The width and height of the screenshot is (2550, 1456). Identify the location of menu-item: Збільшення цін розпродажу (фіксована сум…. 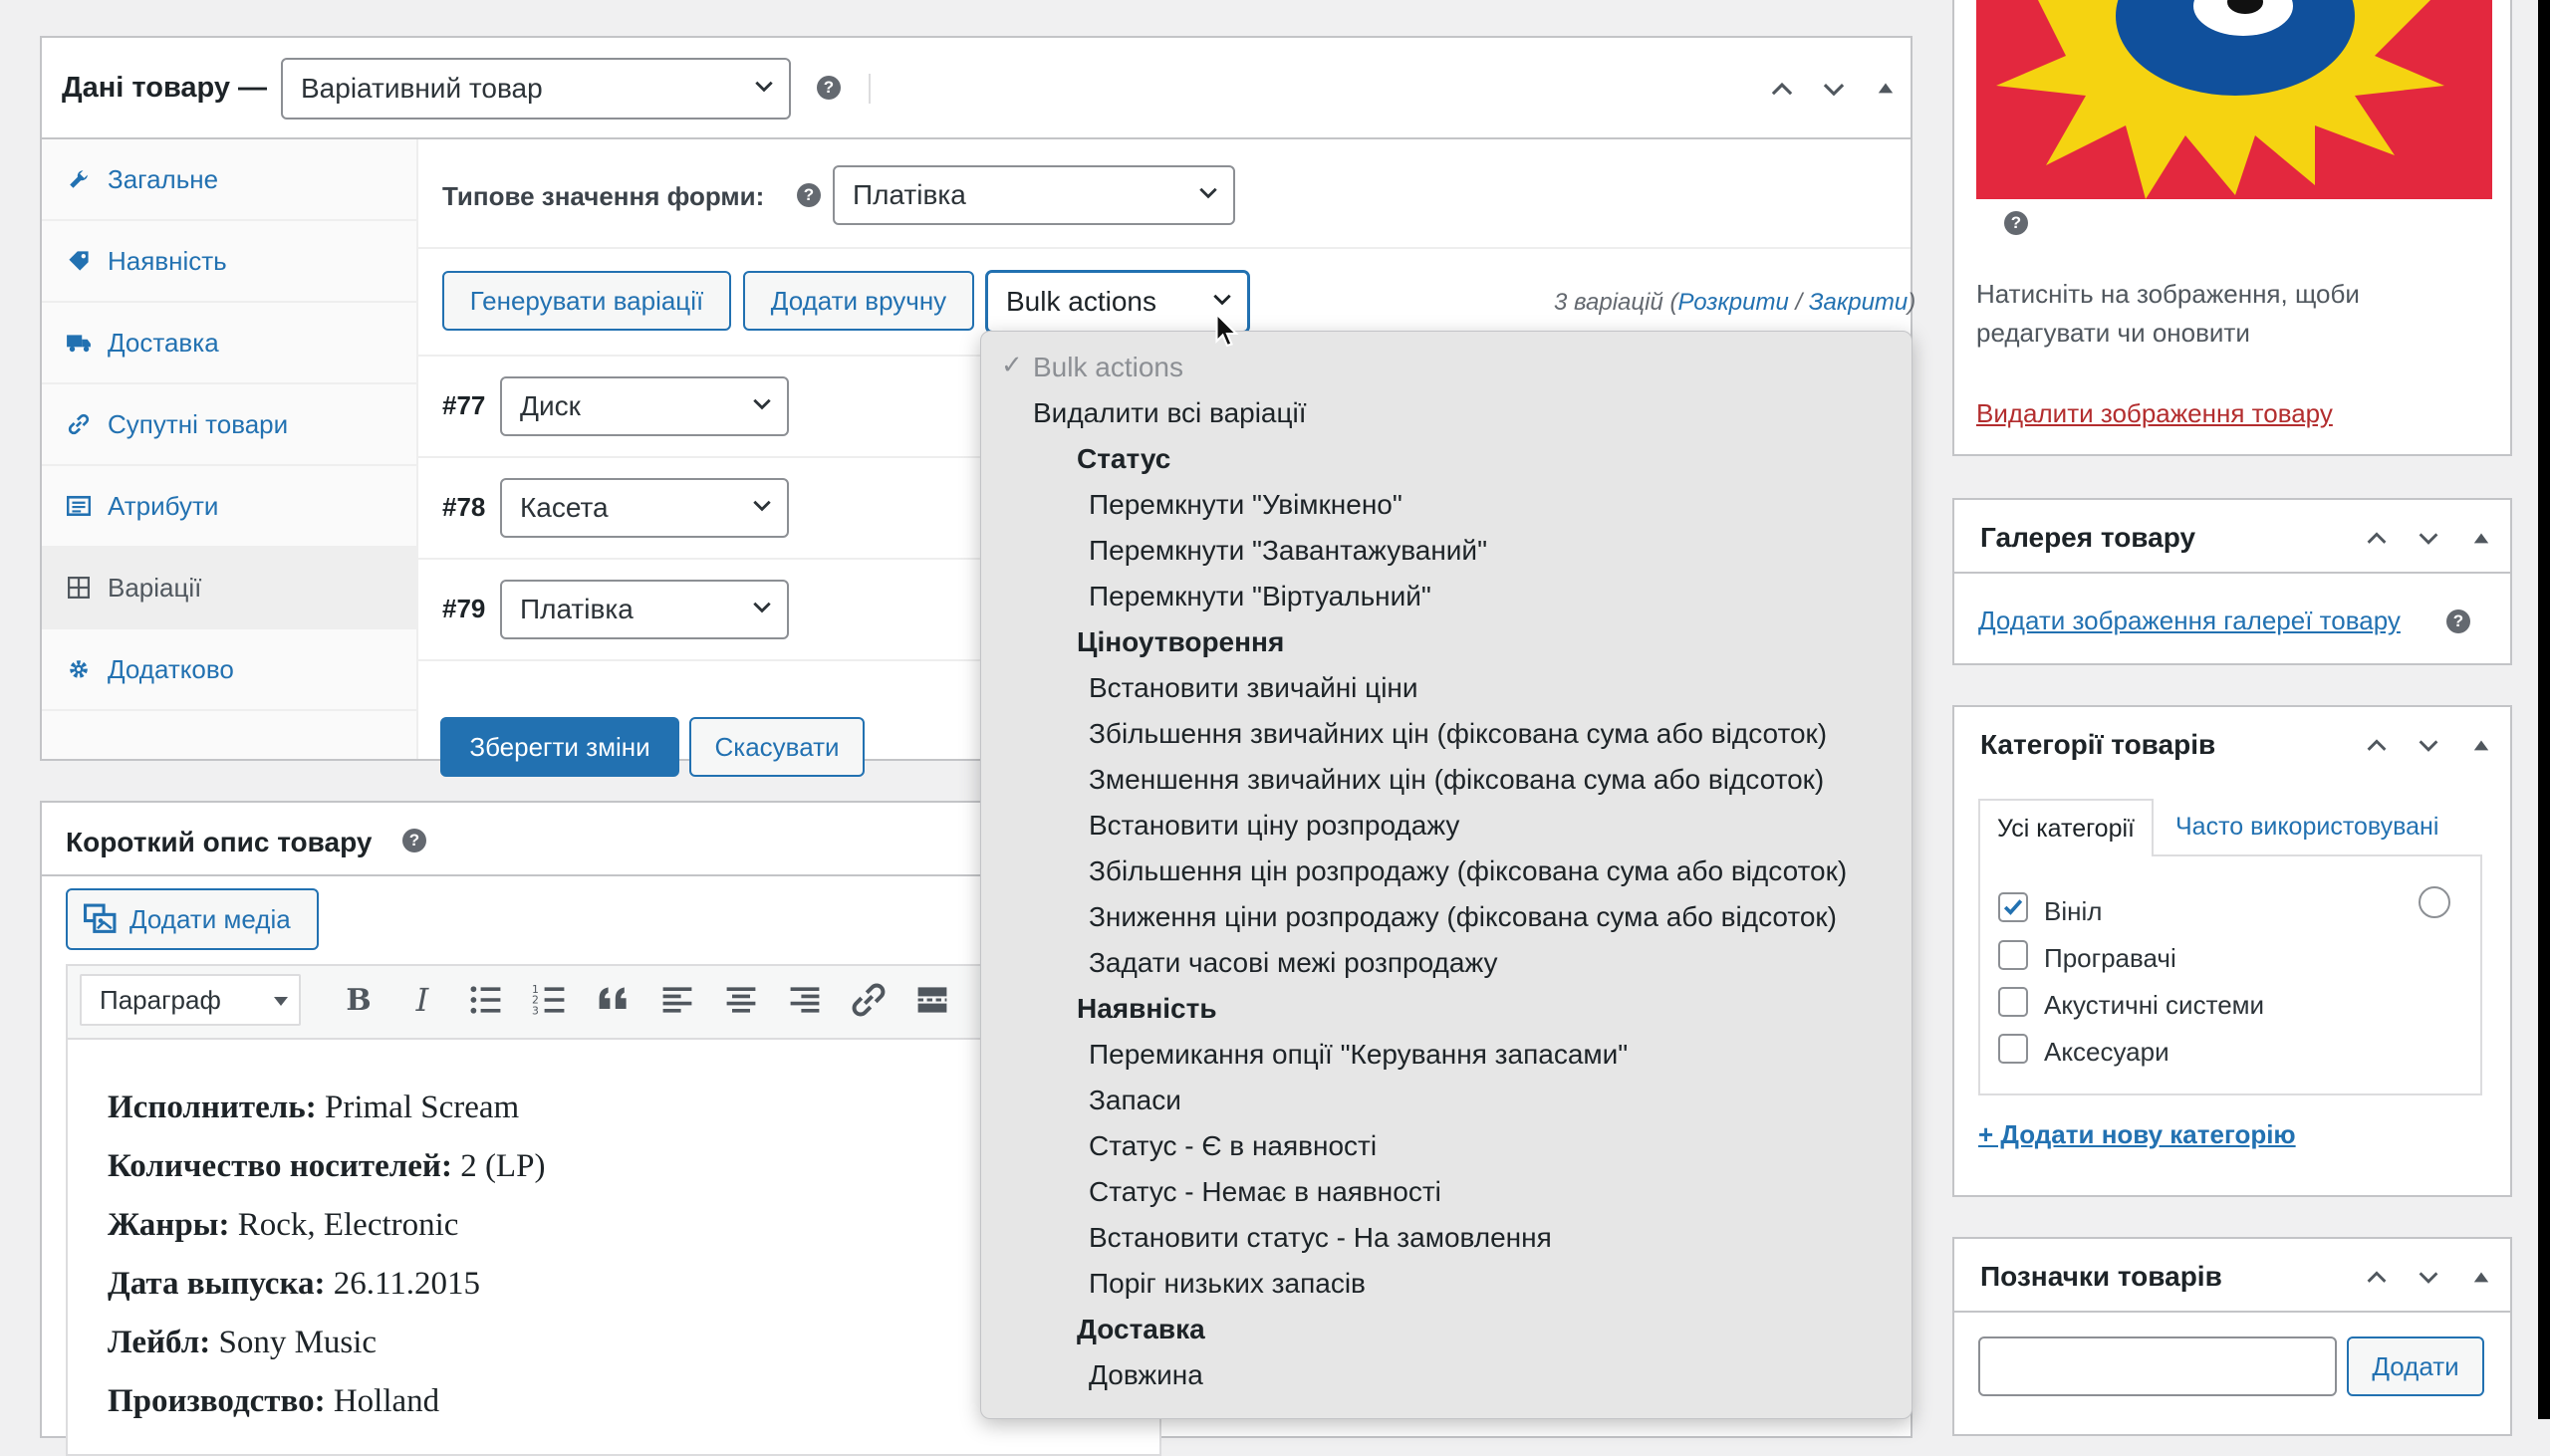
(1468, 871).